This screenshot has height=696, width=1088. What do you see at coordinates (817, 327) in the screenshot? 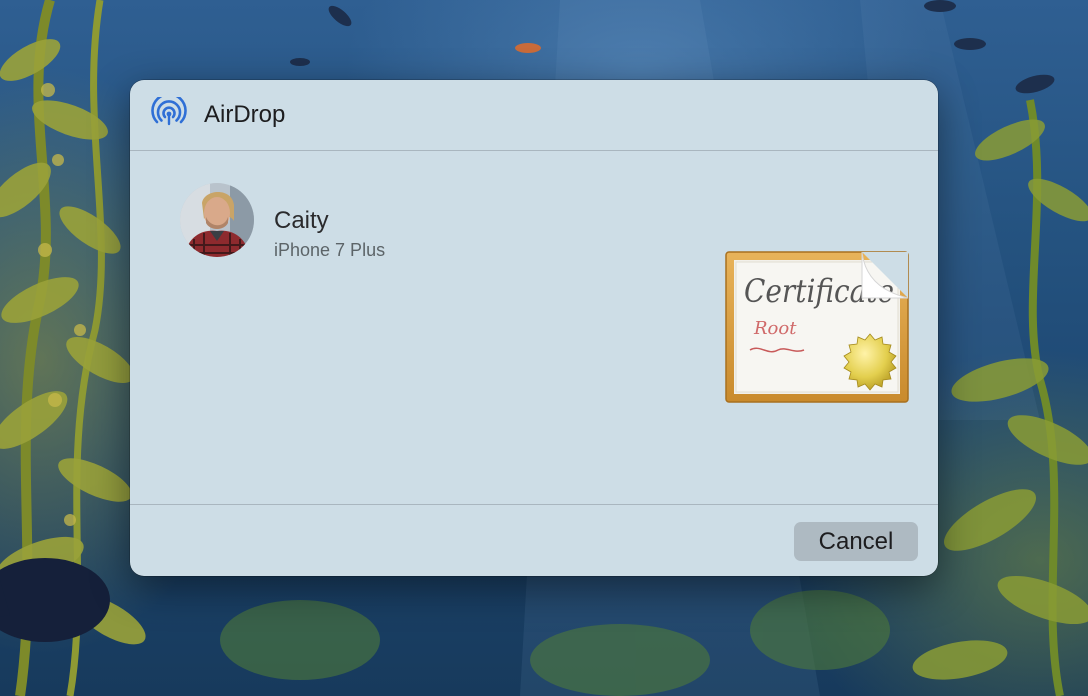
I see `certificate-file-icon: Certificate Root` at bounding box center [817, 327].